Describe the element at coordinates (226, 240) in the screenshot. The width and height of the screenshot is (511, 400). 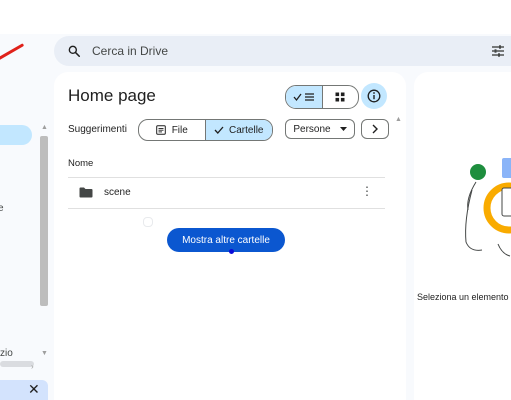
I see `show-more-folders-button: Mostra altre cartelle` at that location.